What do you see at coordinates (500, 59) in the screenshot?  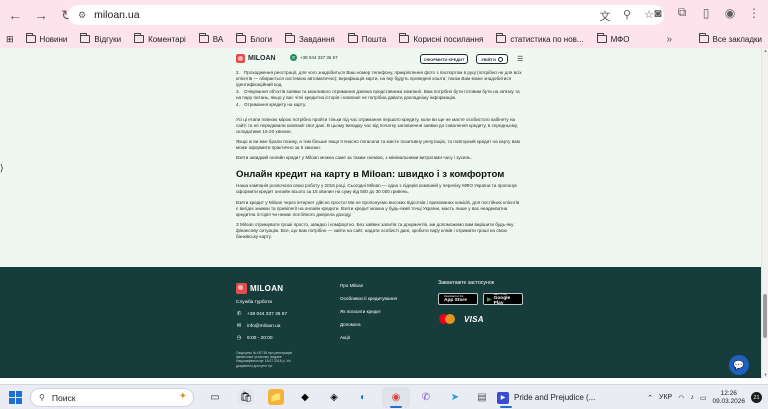 I see `user-icon` at bounding box center [500, 59].